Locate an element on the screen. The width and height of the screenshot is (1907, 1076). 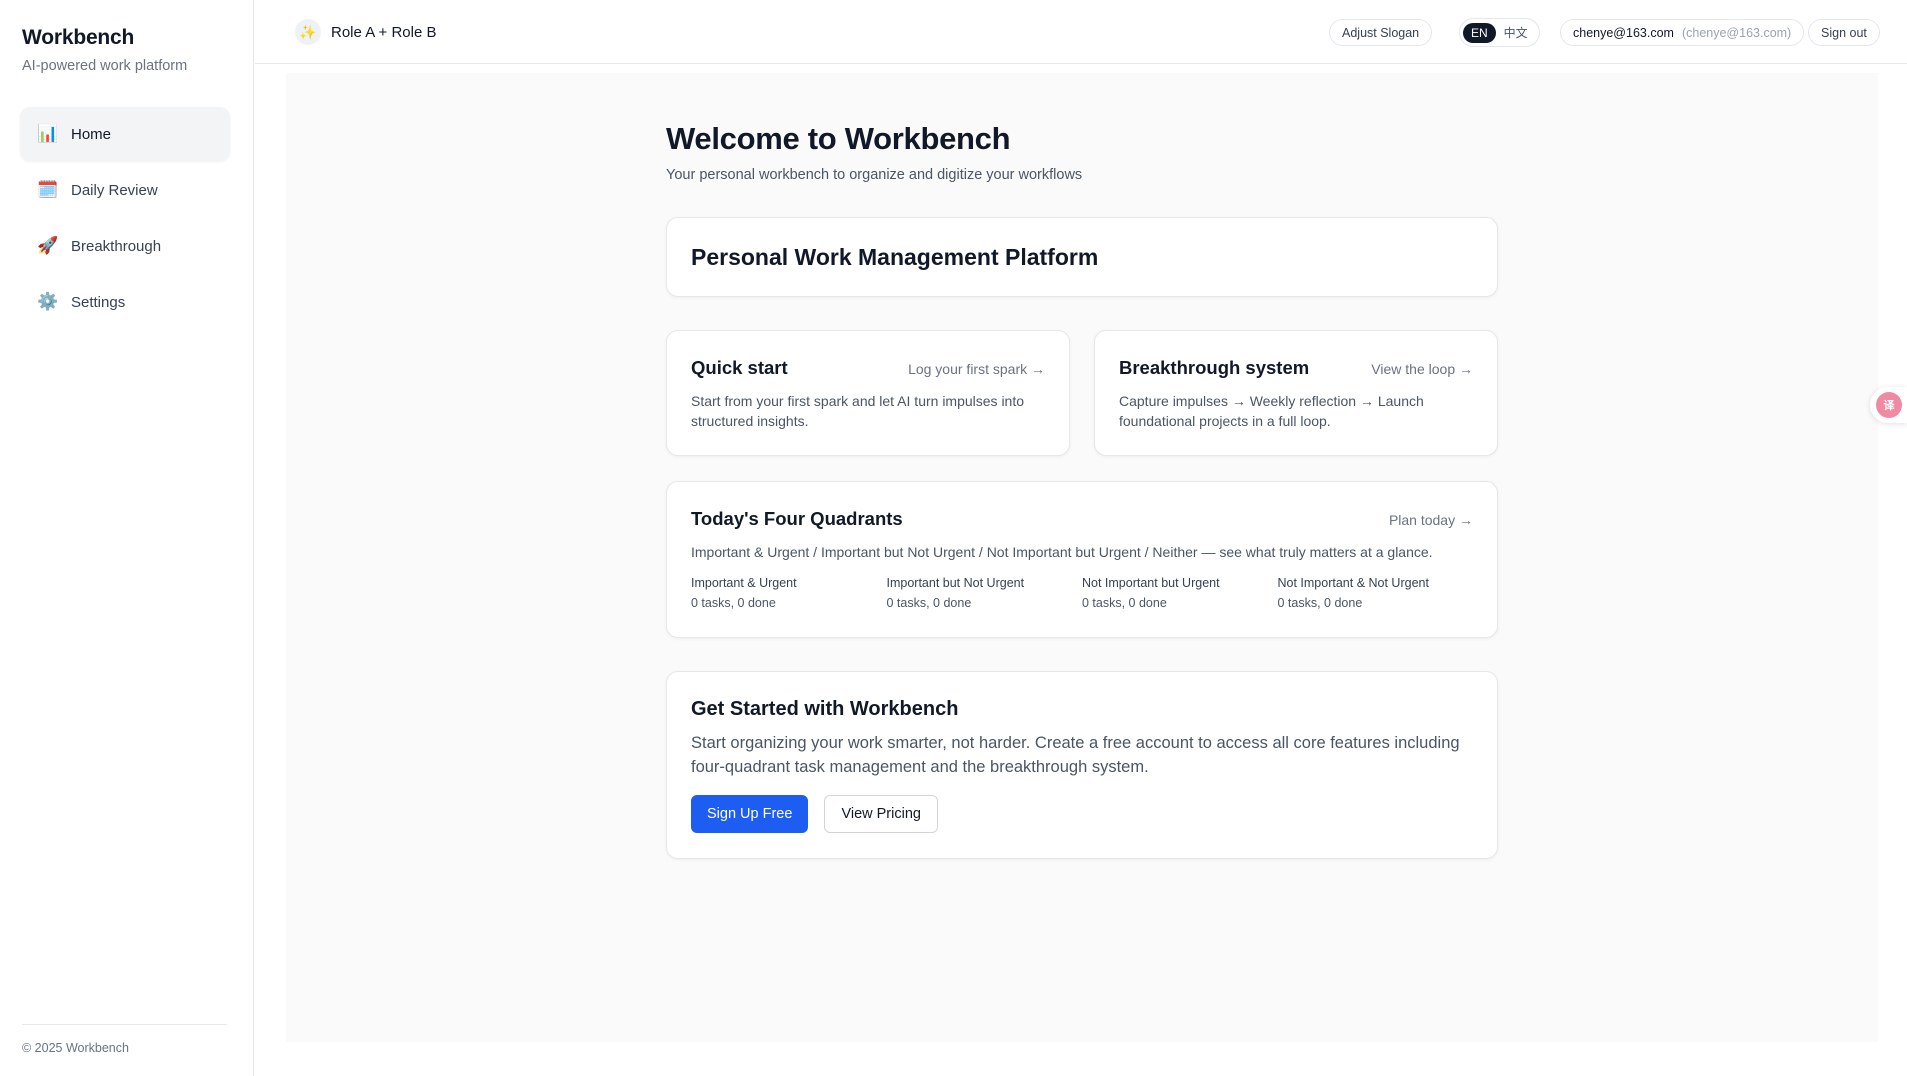
platform-card: Personal Work Management Platform is located at coordinates (1082, 257).